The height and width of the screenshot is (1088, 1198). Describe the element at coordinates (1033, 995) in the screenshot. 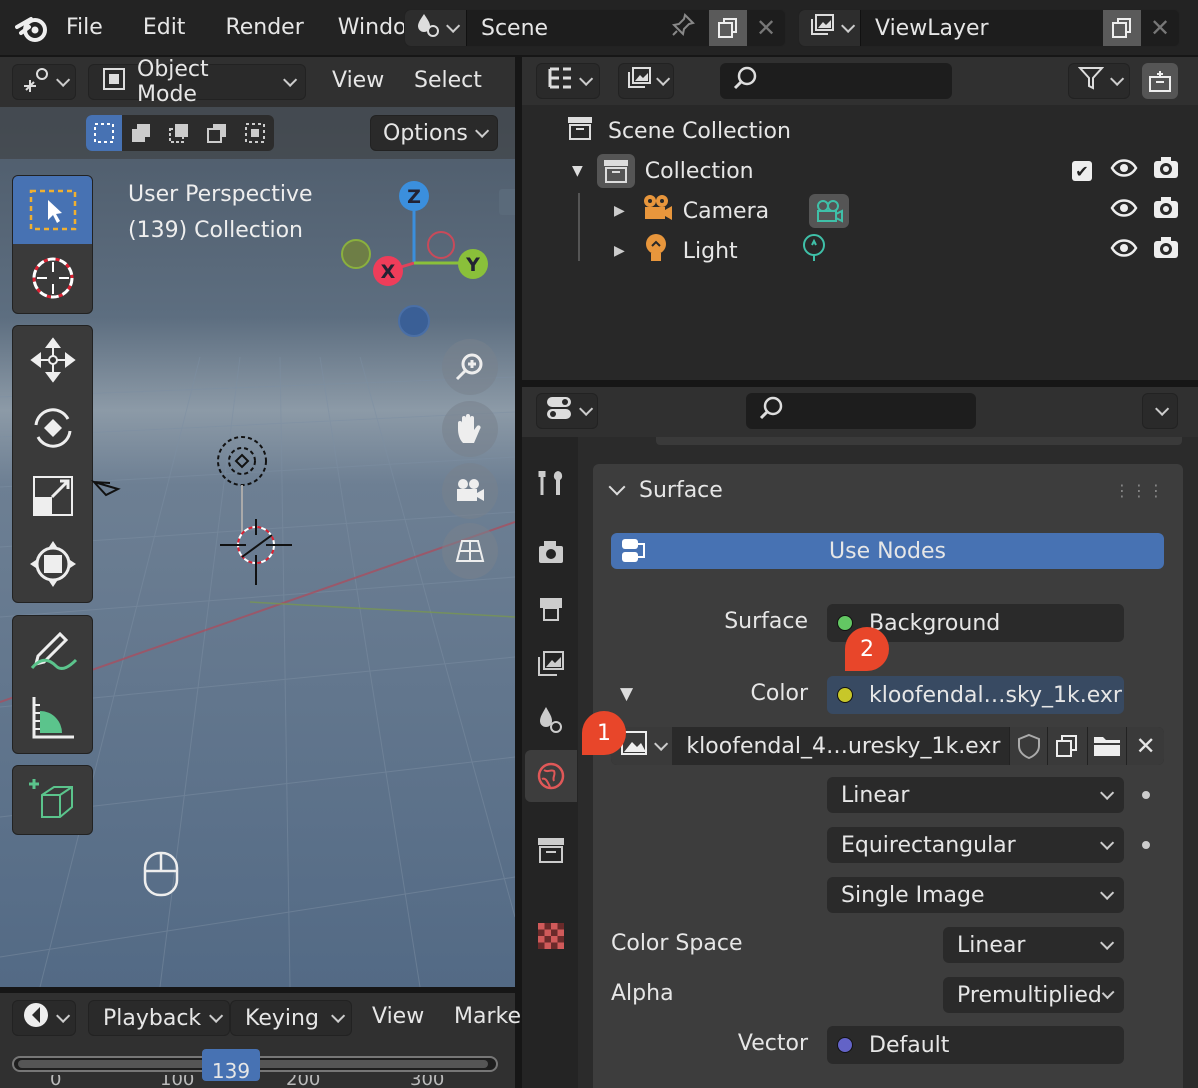

I see `alpha-dropdown: Premultiplied` at that location.